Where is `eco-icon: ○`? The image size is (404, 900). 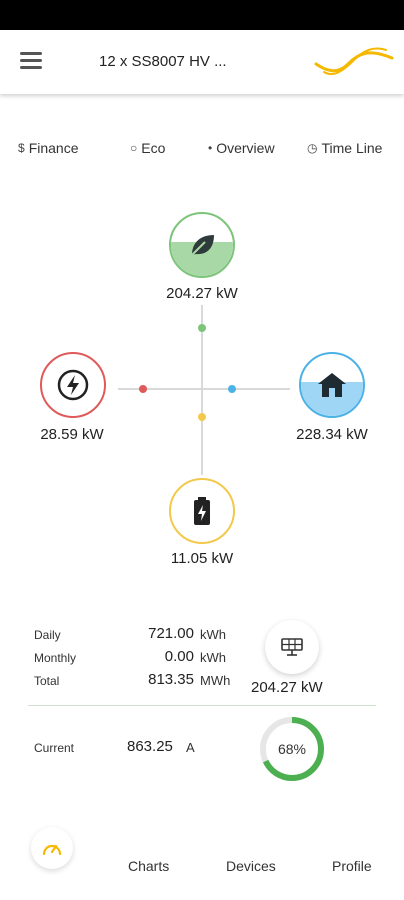 eco-icon: ○ is located at coordinates (134, 148).